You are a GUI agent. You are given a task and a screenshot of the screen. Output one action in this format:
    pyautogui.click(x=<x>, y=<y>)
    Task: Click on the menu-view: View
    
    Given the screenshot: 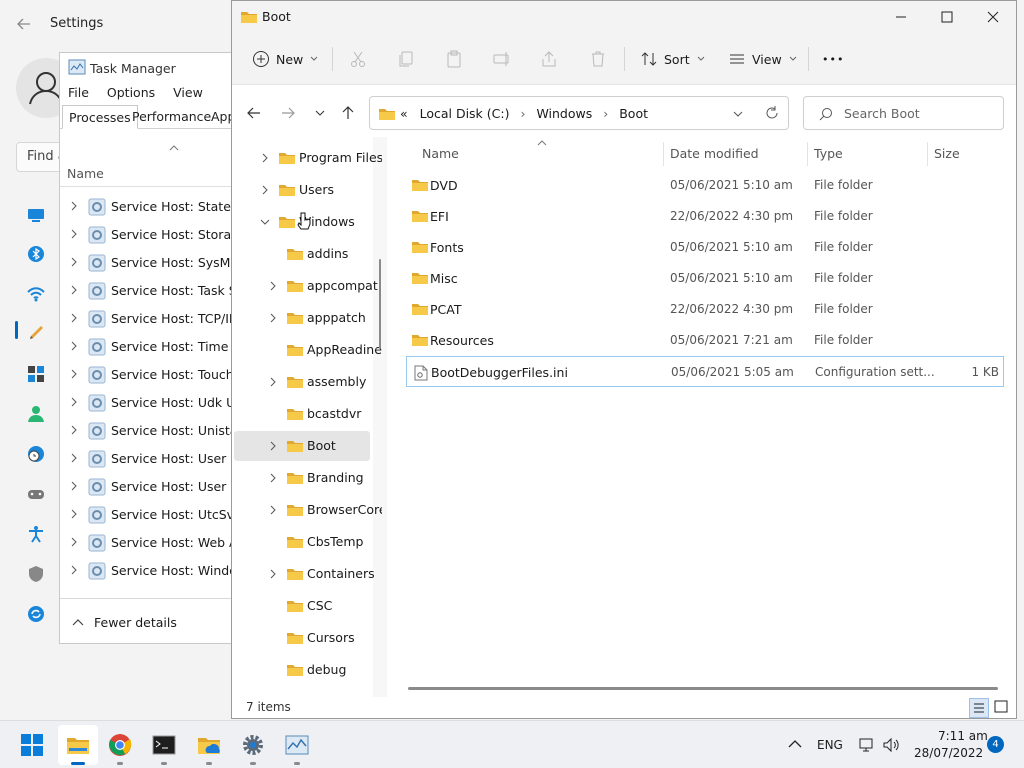 What is the action you would take?
    pyautogui.click(x=188, y=92)
    